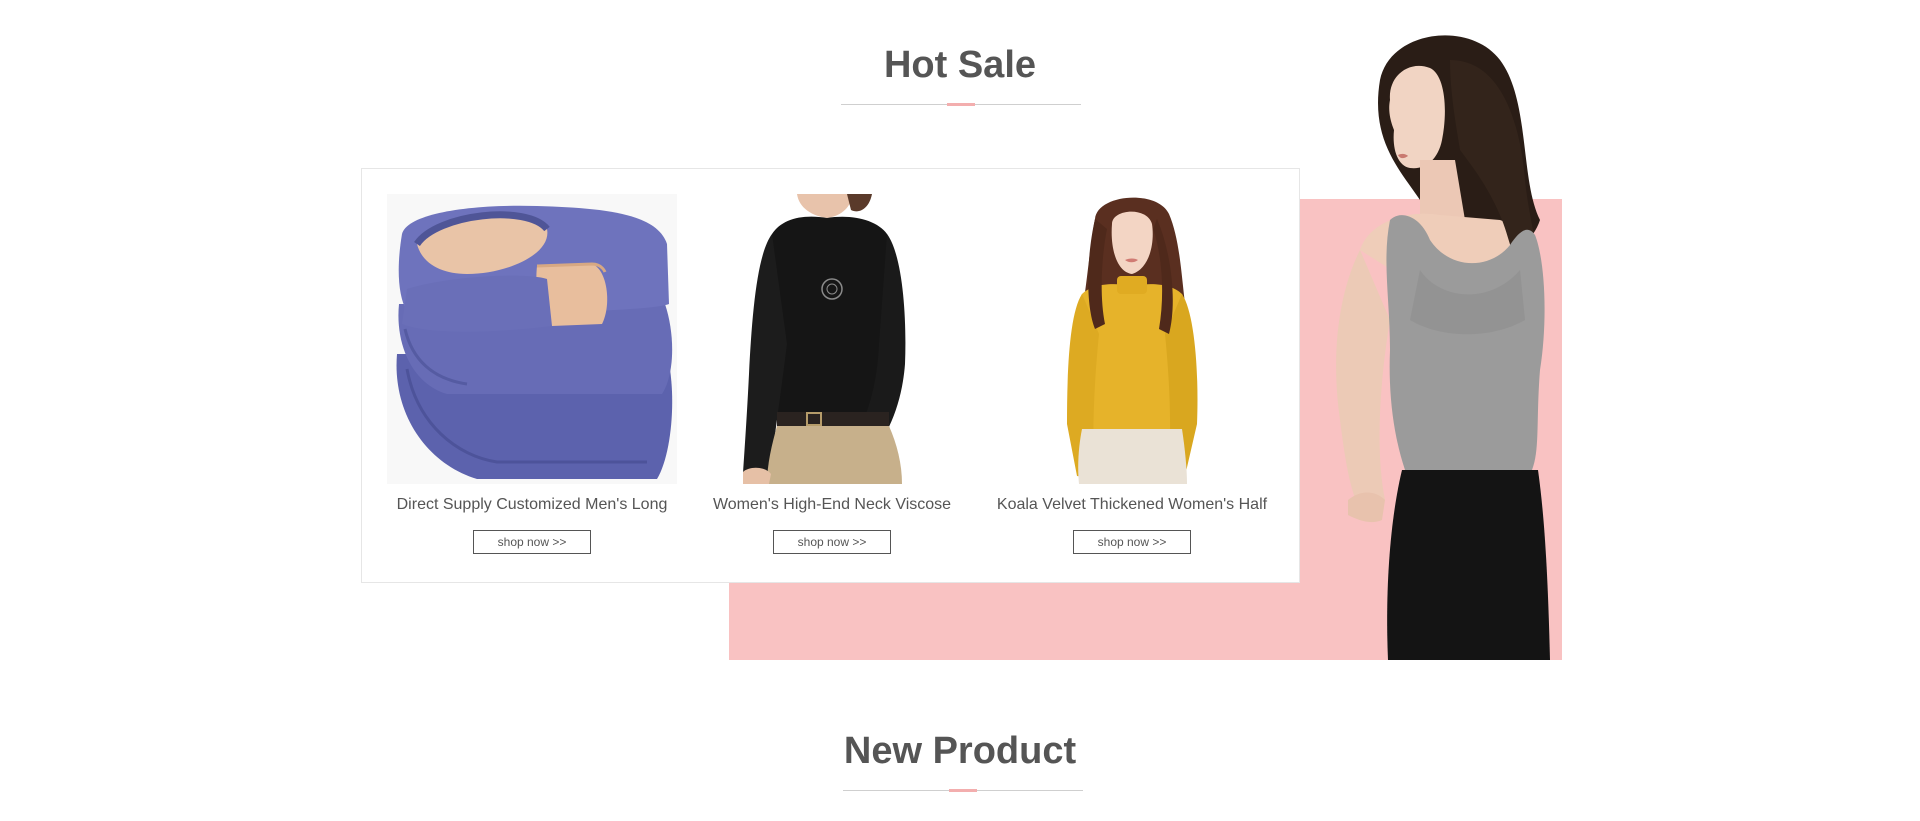 The width and height of the screenshot is (1920, 821). I want to click on hot-sale-divider, so click(961, 104).